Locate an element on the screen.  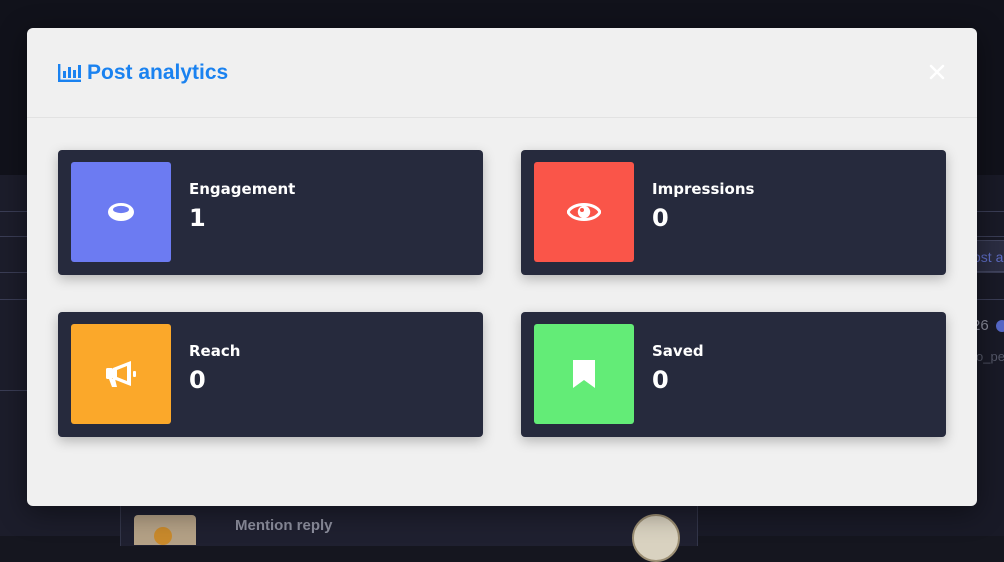
background-handle: o_pe is located at coordinates (990, 356).